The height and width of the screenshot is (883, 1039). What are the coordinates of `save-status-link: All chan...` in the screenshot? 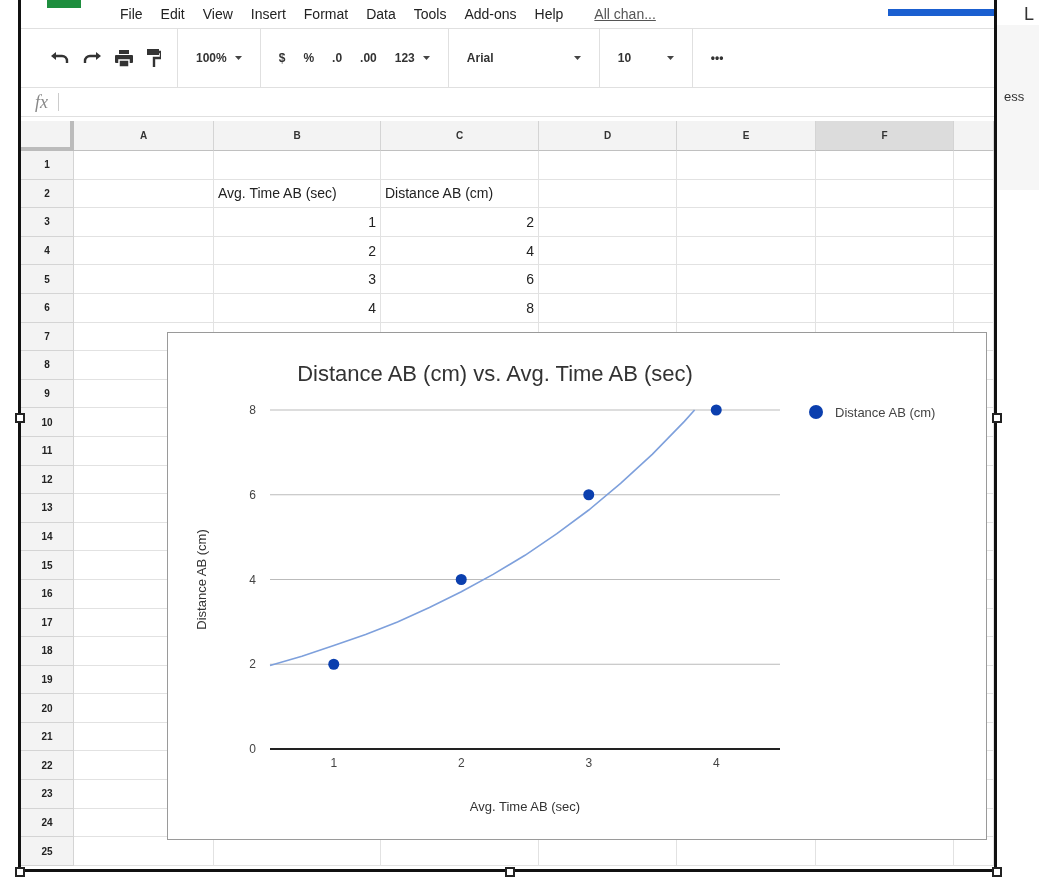 It's located at (625, 14).